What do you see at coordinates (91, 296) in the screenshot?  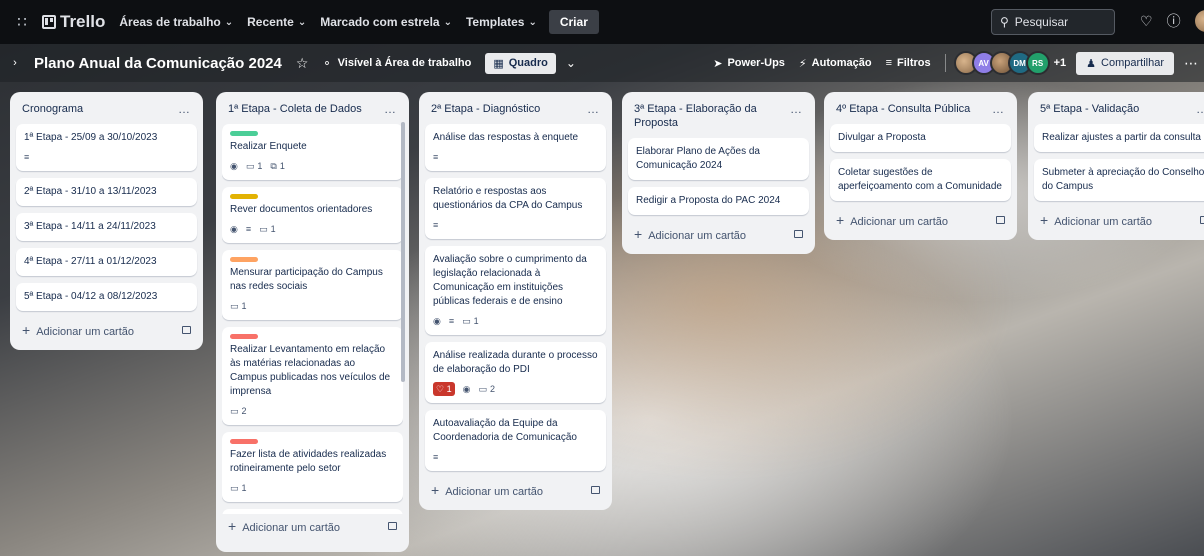 I see `card-title: 5ª Etapa - 04/12 a 08/12/2023` at bounding box center [91, 296].